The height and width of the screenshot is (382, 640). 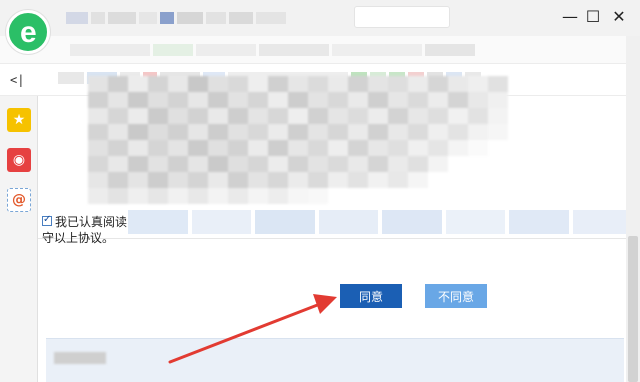 I want to click on browser-tab, so click(x=402, y=17).